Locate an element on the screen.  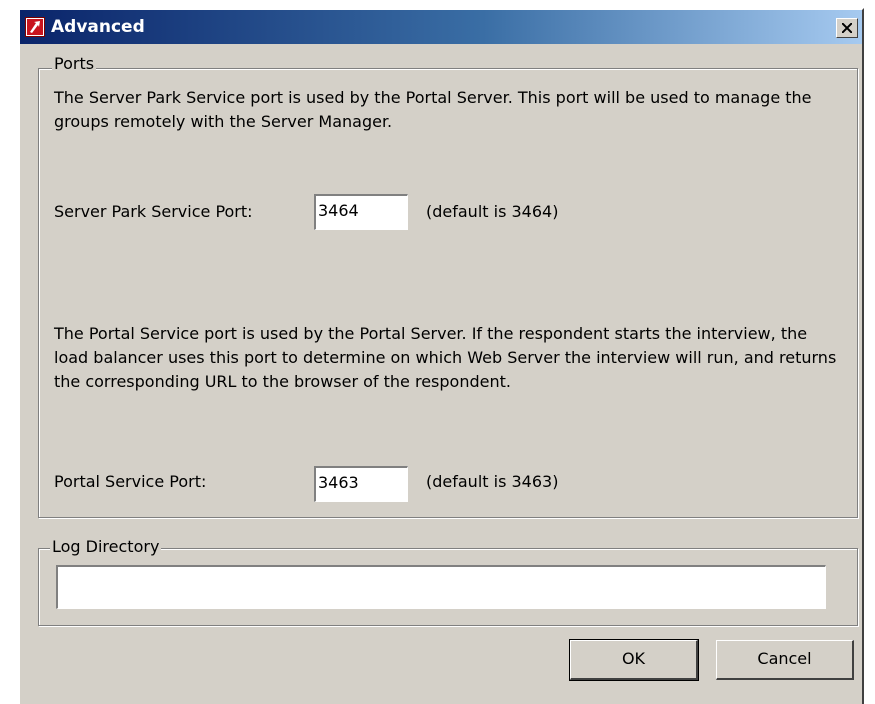
ok-button: OK is located at coordinates (634, 660).